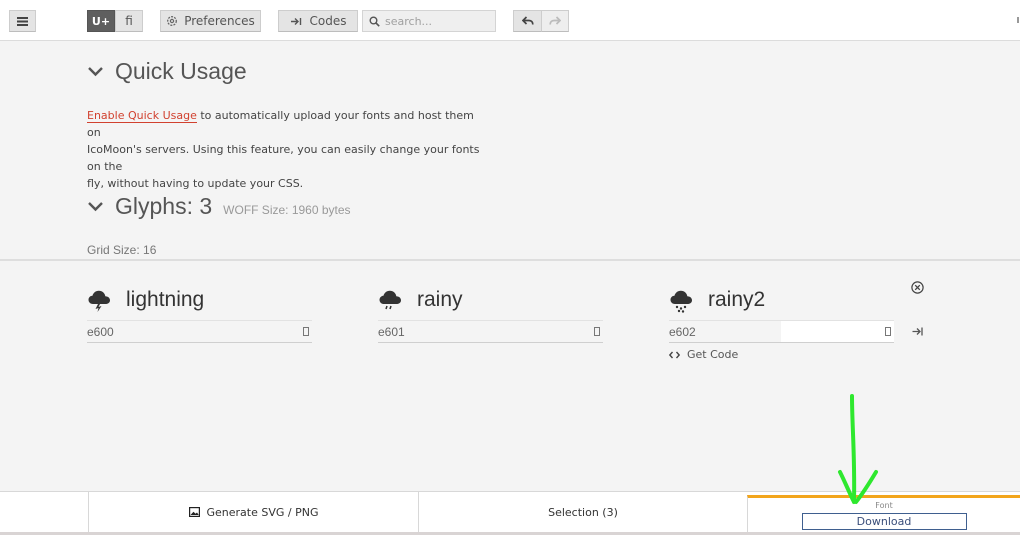 The width and height of the screenshot is (1020, 535). What do you see at coordinates (674, 354) in the screenshot?
I see `code-brackets-icon` at bounding box center [674, 354].